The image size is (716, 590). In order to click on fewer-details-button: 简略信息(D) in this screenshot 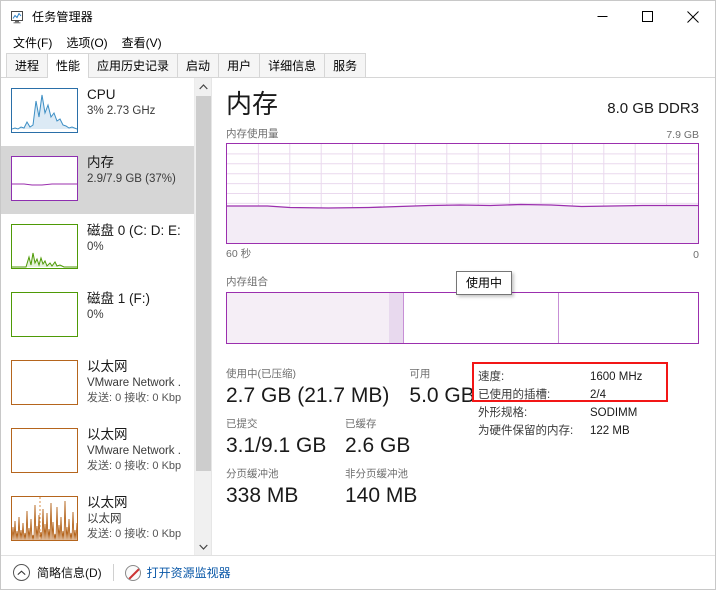, I will do `click(69, 572)`.